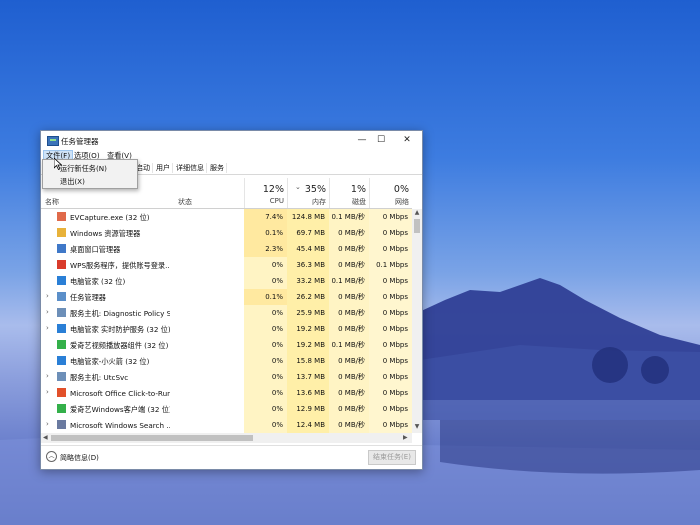 The width and height of the screenshot is (700, 525). What do you see at coordinates (163, 168) in the screenshot?
I see `tab-users: 用户` at bounding box center [163, 168].